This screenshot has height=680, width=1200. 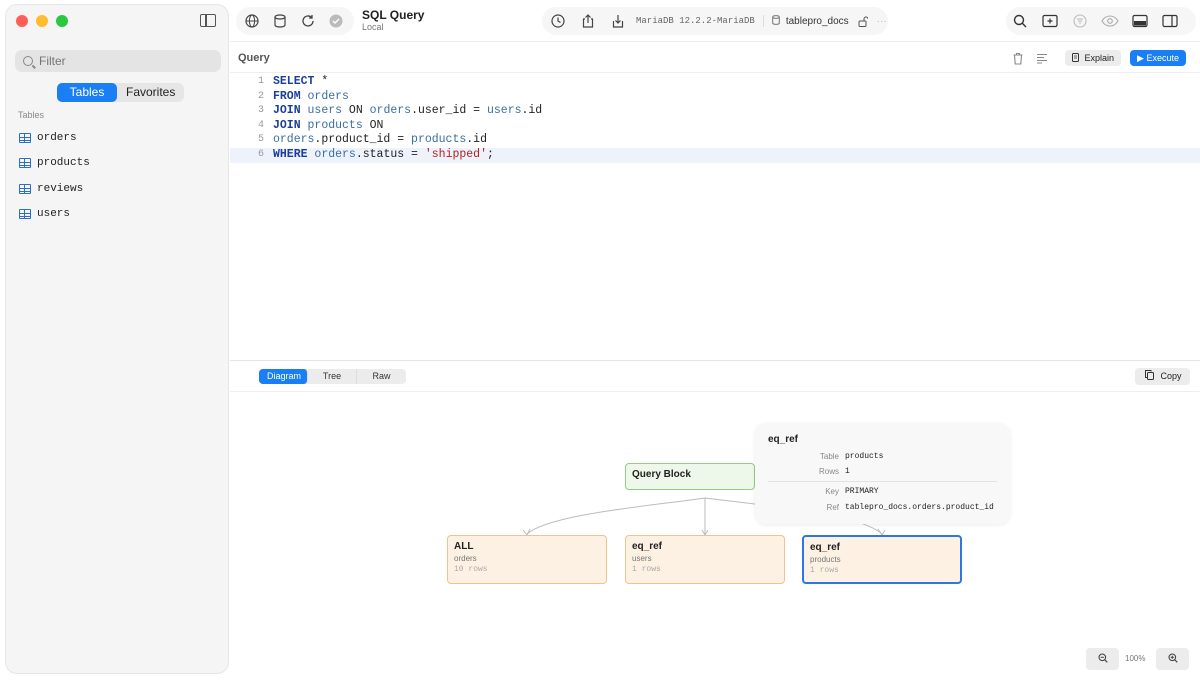 What do you see at coordinates (471, 569) in the screenshot?
I see `node-rows: 10 rows` at bounding box center [471, 569].